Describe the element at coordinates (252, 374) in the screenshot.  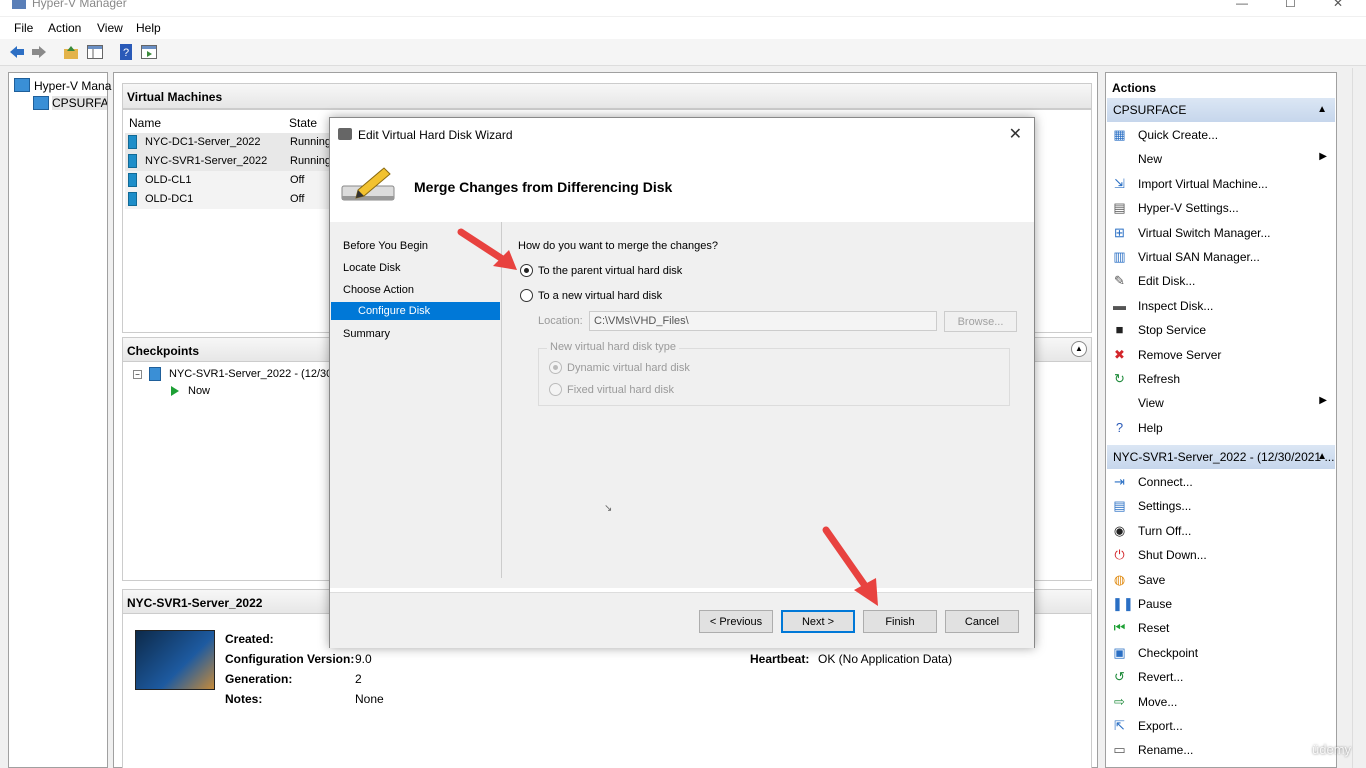
I see `checkpoint-item: NYC-SVR1-Server_2022 - (12/30/` at that location.